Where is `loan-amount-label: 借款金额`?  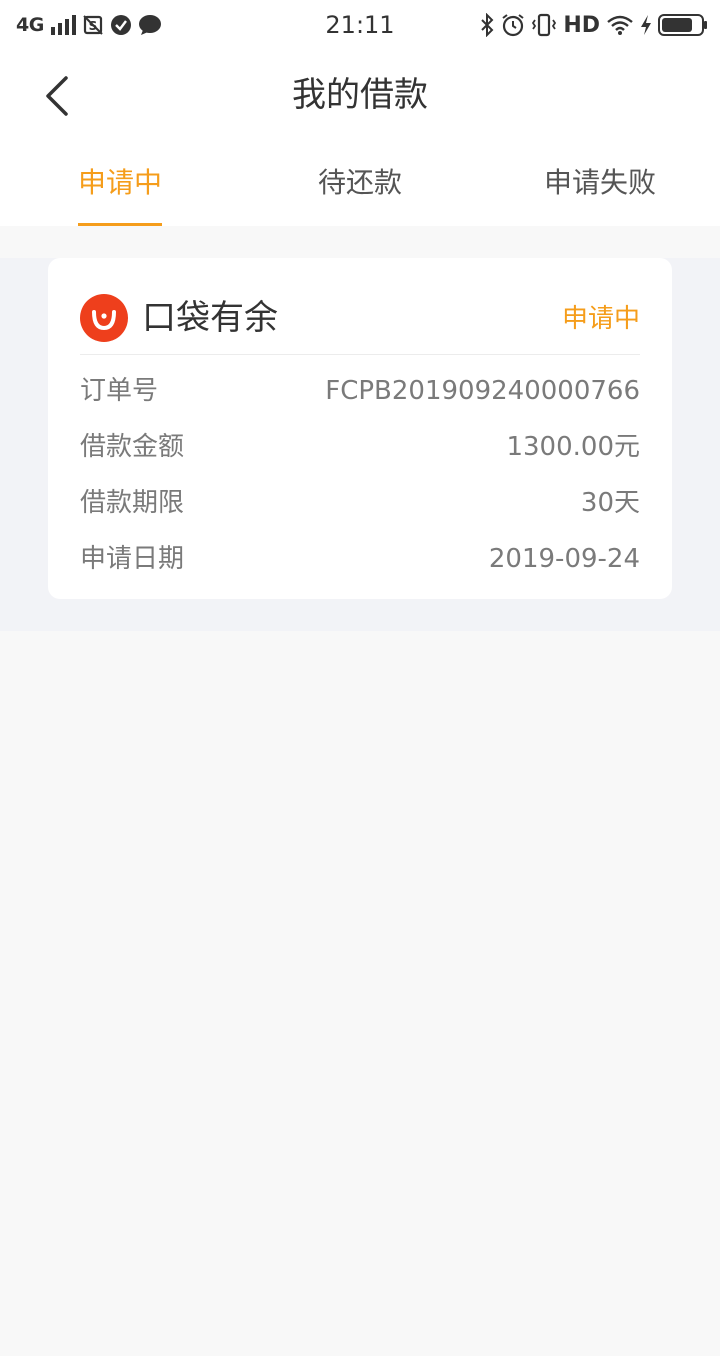
loan-amount-label: 借款金额 is located at coordinates (132, 447).